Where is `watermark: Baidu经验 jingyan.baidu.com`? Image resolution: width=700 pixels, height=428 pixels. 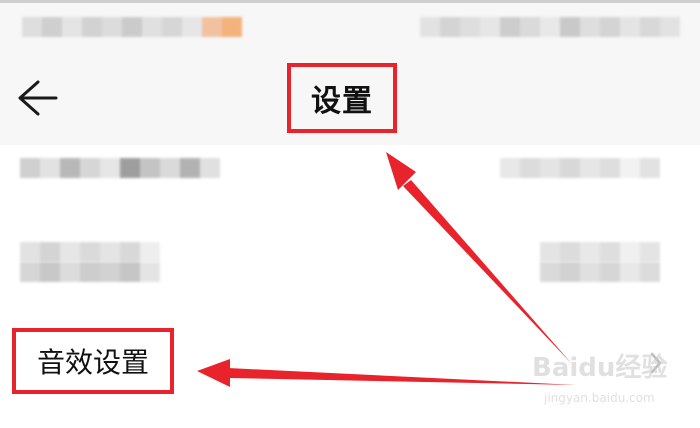 watermark: Baidu经验 jingyan.baidu.com is located at coordinates (612, 380).